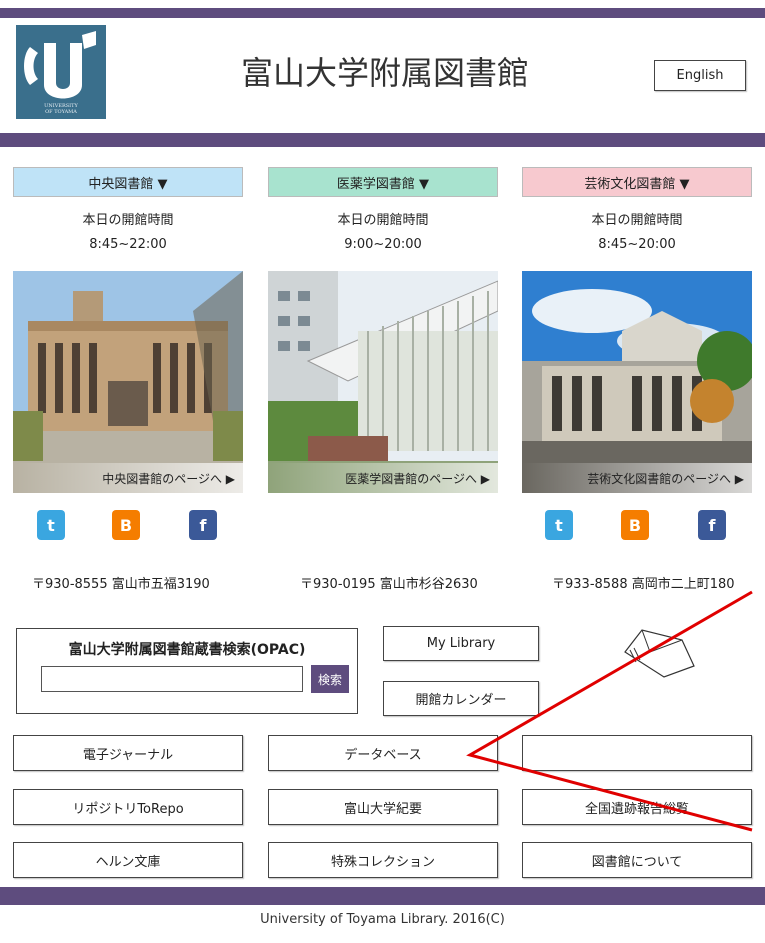  Describe the element at coordinates (637, 860) in the screenshot. I see `about-library-button: 図書館について` at that location.